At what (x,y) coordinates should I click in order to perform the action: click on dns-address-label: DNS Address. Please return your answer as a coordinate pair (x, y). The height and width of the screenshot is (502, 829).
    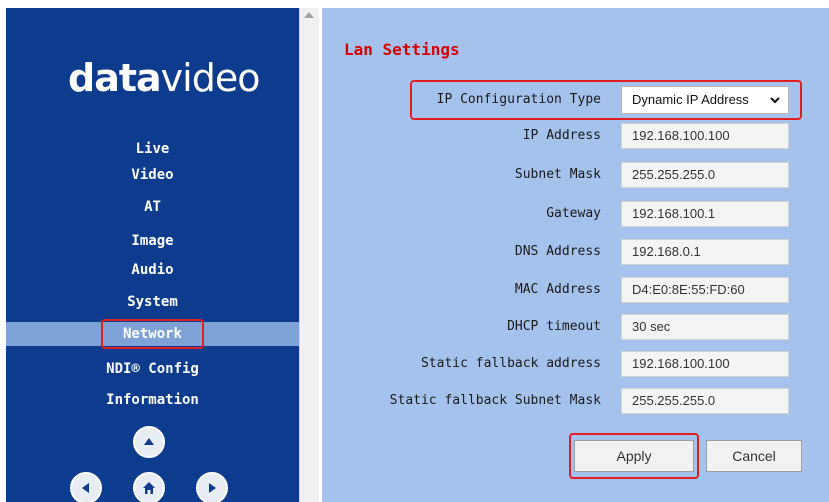
    Looking at the image, I should click on (557, 251).